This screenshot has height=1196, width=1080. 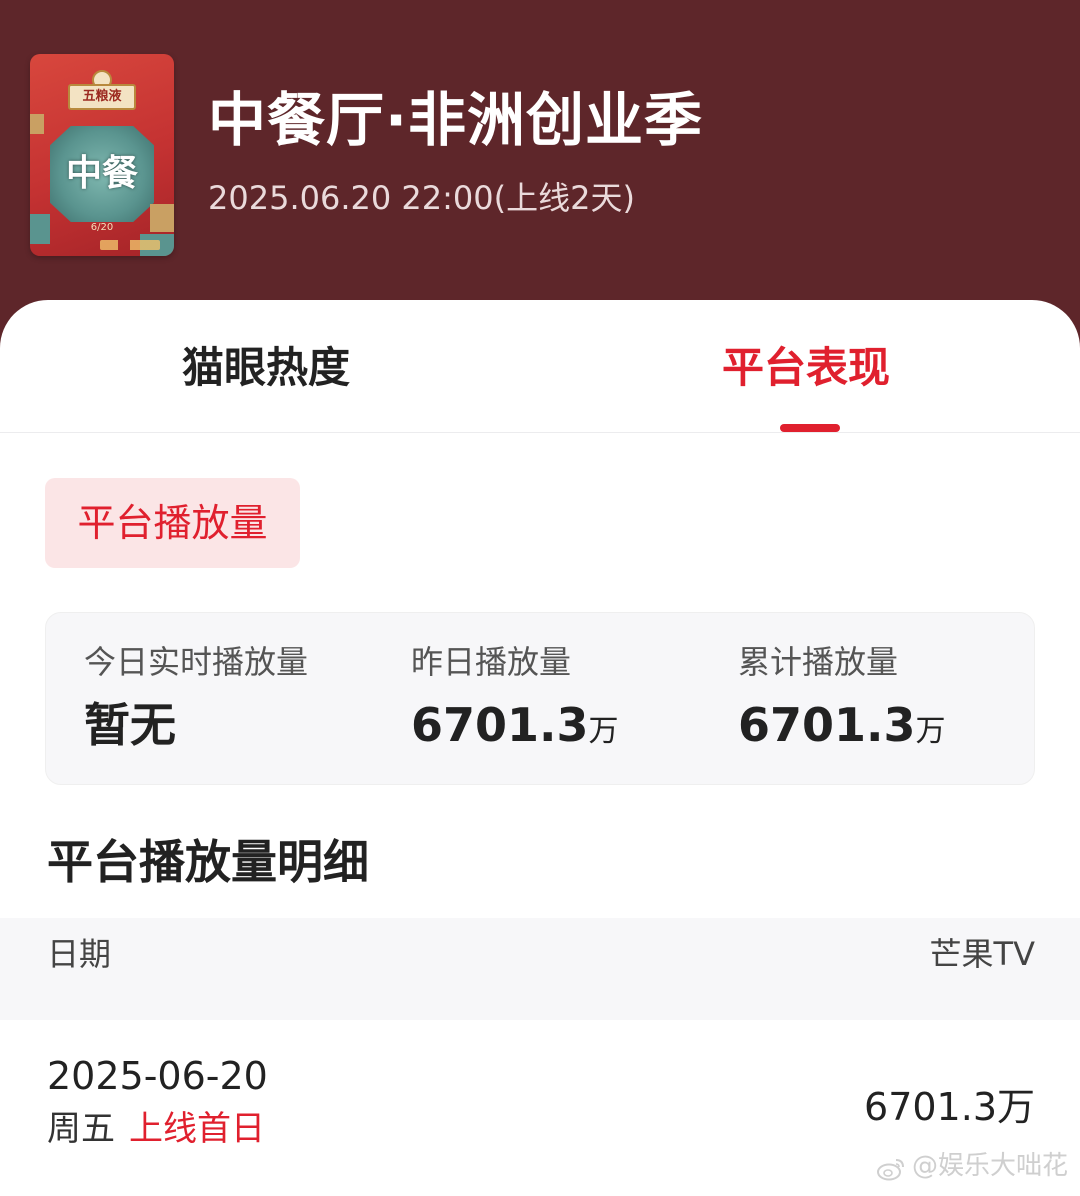 I want to click on stat-total-label: 累计播放量, so click(x=818, y=662).